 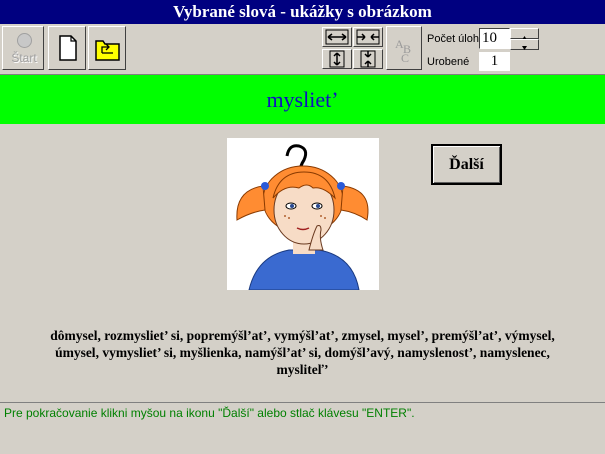 What do you see at coordinates (466, 164) in the screenshot?
I see `next-button: Ďalší` at bounding box center [466, 164].